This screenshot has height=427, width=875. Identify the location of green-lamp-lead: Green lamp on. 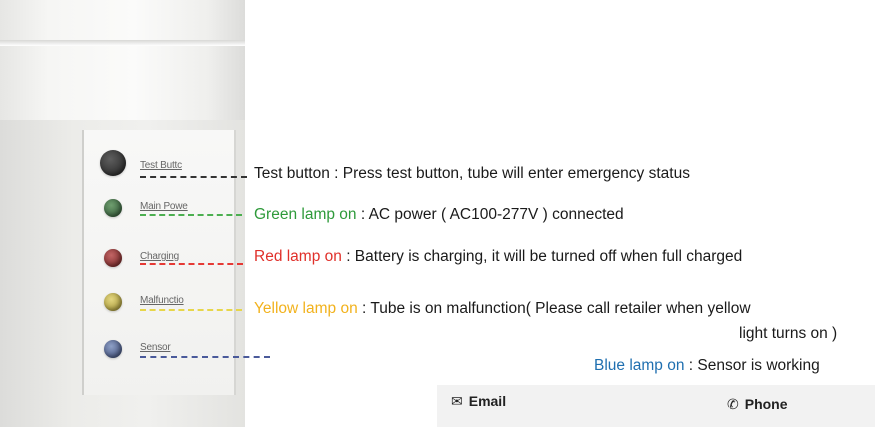
(305, 214).